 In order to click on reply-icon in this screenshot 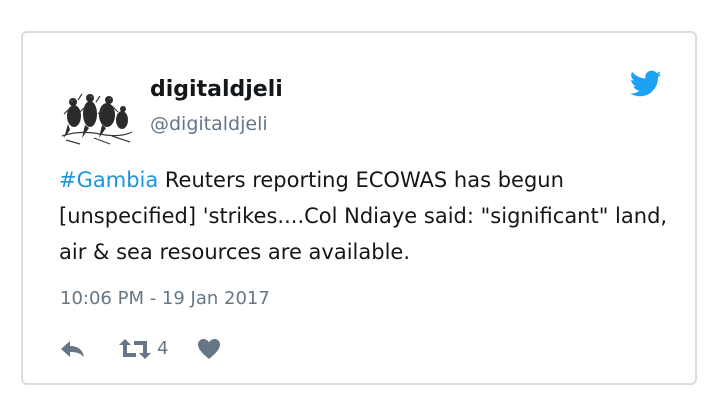, I will do `click(72, 349)`.